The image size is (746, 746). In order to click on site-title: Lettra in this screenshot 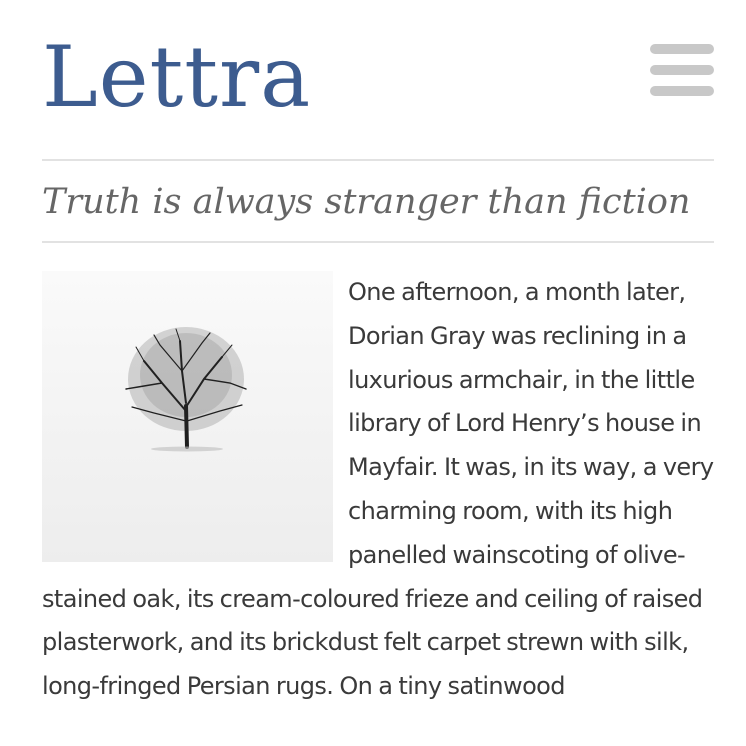, I will do `click(176, 77)`.